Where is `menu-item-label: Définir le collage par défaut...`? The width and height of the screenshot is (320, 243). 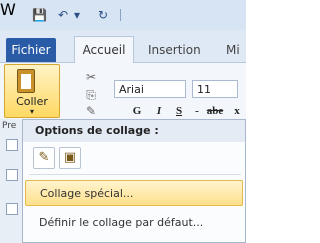 menu-item-label: Définir le collage par défaut... is located at coordinates (121, 222).